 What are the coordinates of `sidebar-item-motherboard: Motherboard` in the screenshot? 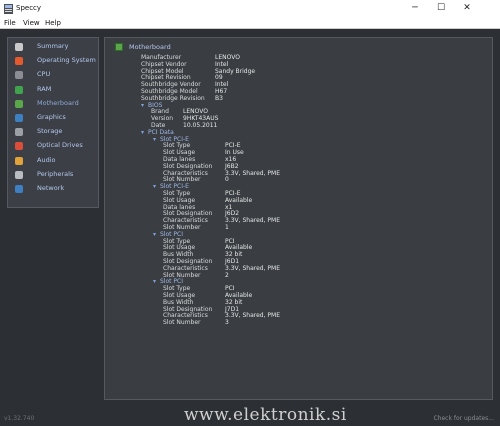 It's located at (56, 104).